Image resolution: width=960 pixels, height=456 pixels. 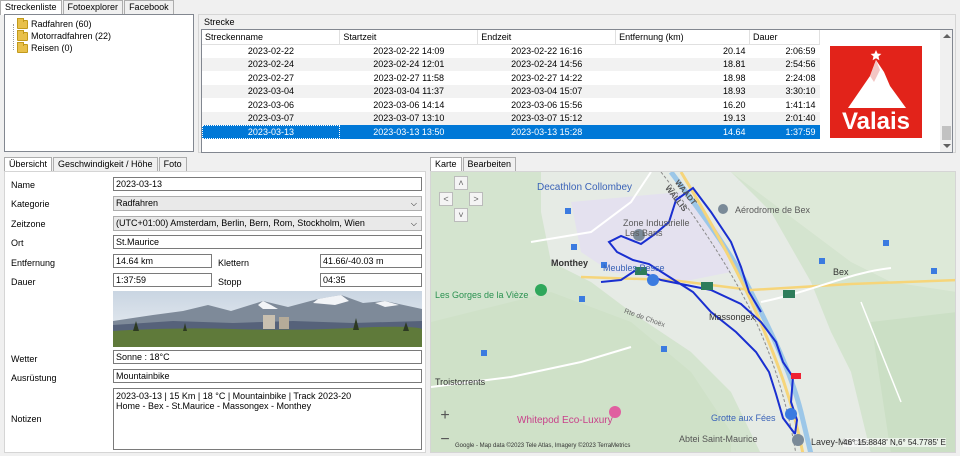 What do you see at coordinates (461, 215) in the screenshot?
I see `pan-down-icon: ˅` at bounding box center [461, 215].